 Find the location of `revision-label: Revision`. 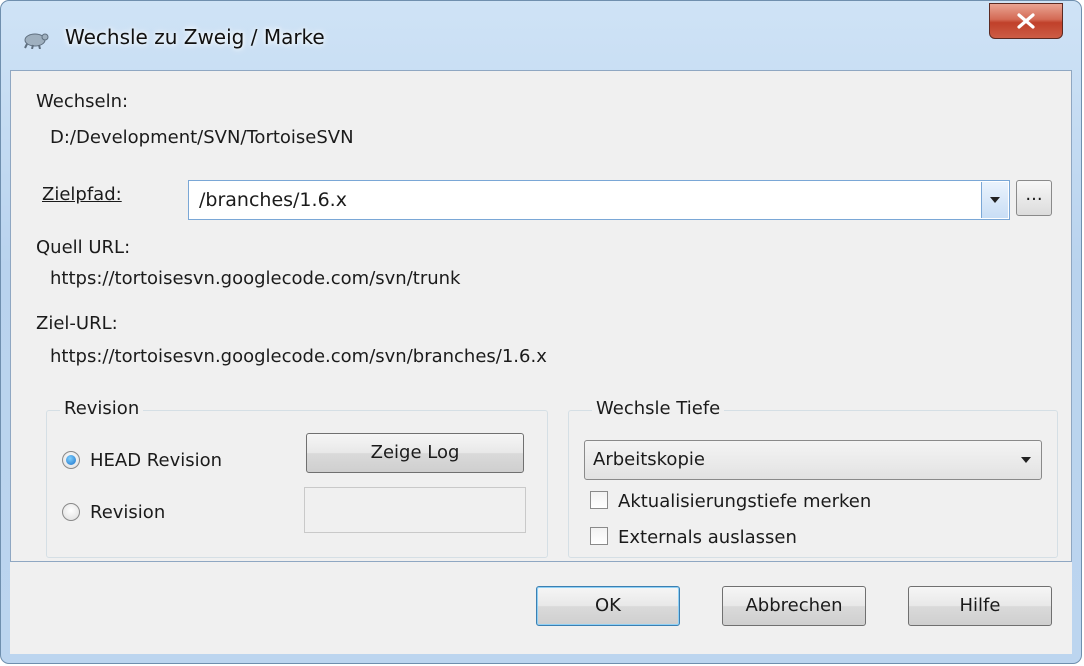

revision-label: Revision is located at coordinates (127, 512).